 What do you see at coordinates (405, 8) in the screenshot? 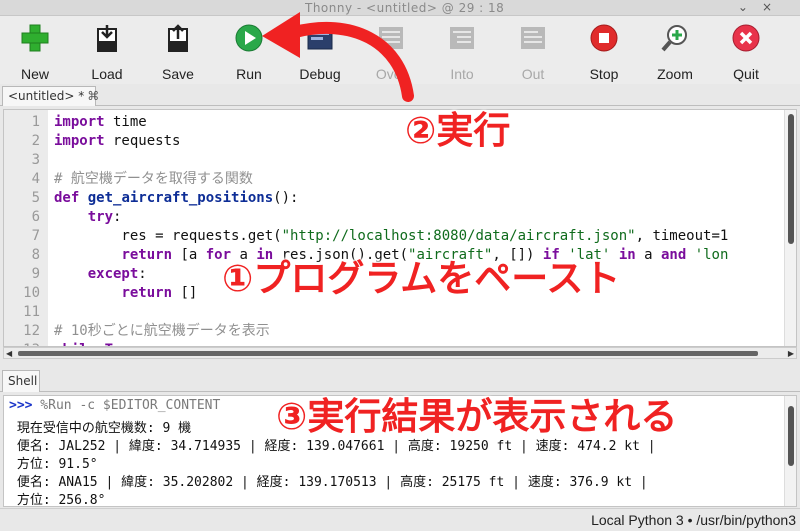
I see `window-title: Thonny - <untitled> @ 29 : 18` at bounding box center [405, 8].